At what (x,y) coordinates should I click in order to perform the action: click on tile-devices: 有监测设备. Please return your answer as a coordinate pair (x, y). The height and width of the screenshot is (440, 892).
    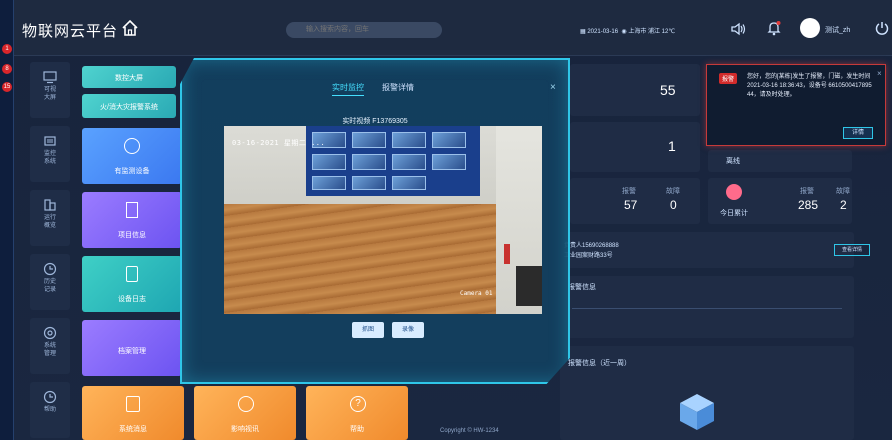
    Looking at the image, I should click on (132, 156).